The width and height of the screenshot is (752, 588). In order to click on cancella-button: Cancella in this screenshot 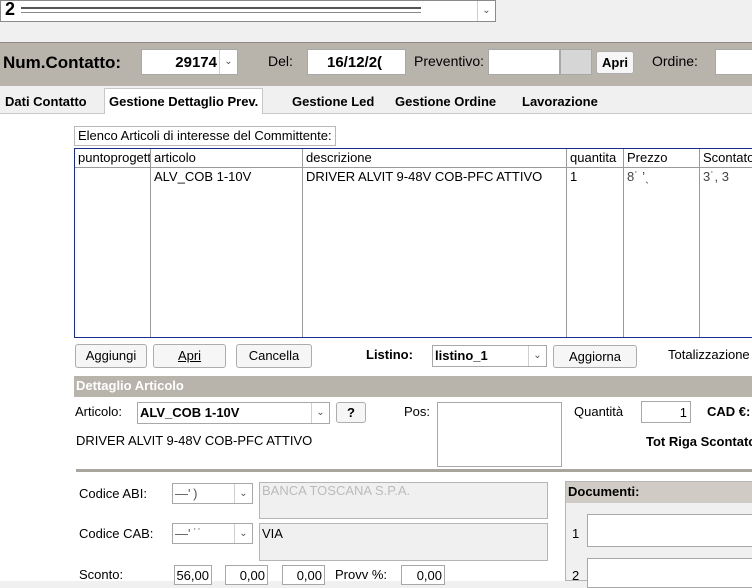, I will do `click(274, 356)`.